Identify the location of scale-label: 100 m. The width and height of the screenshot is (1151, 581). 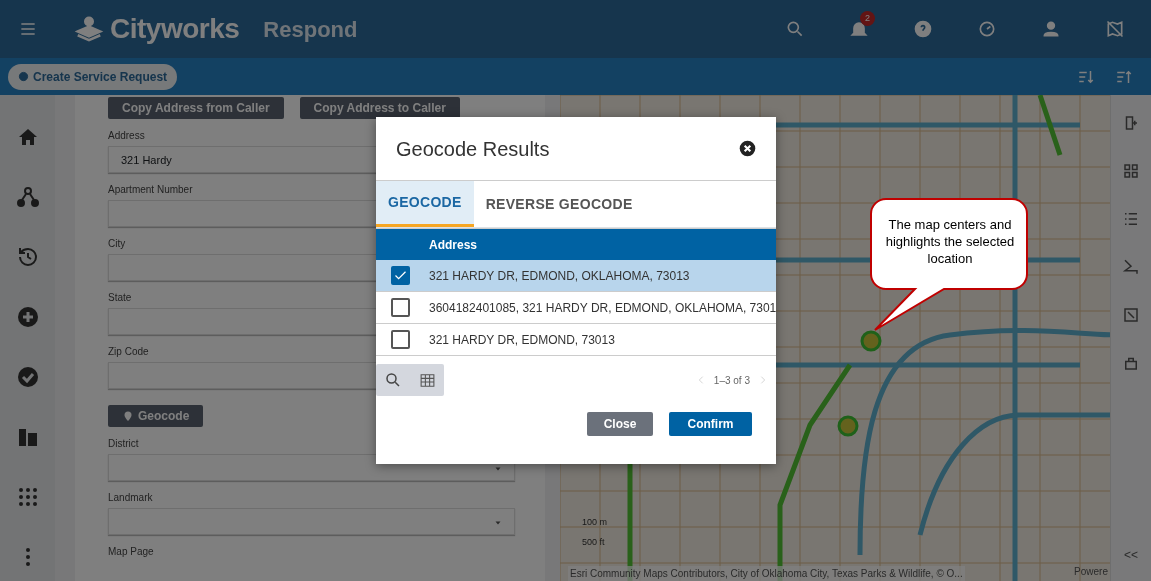
(594, 522).